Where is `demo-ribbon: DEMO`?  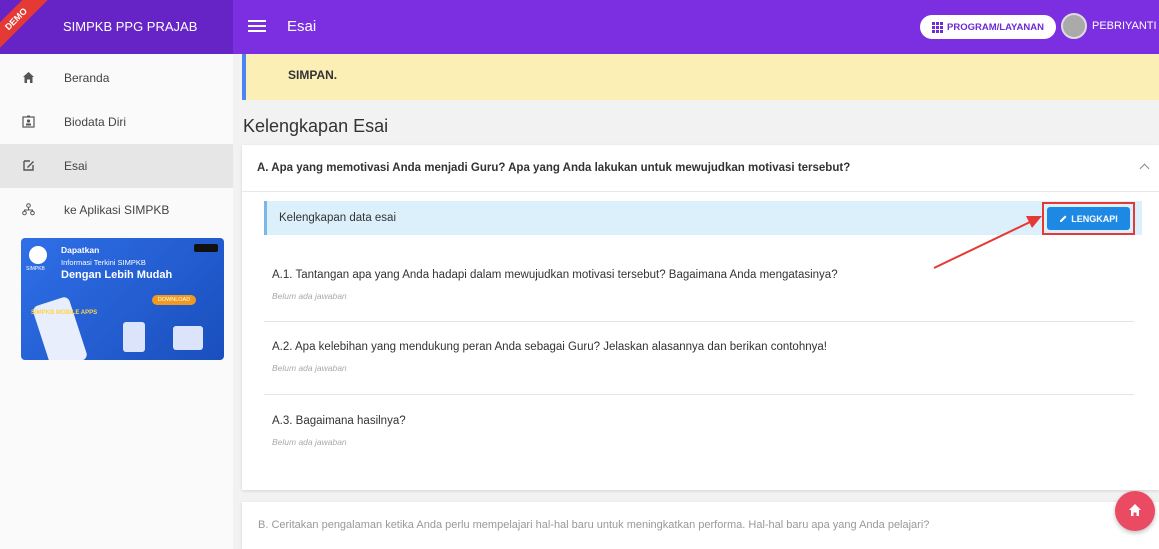
demo-ribbon: DEMO is located at coordinates (25, 27).